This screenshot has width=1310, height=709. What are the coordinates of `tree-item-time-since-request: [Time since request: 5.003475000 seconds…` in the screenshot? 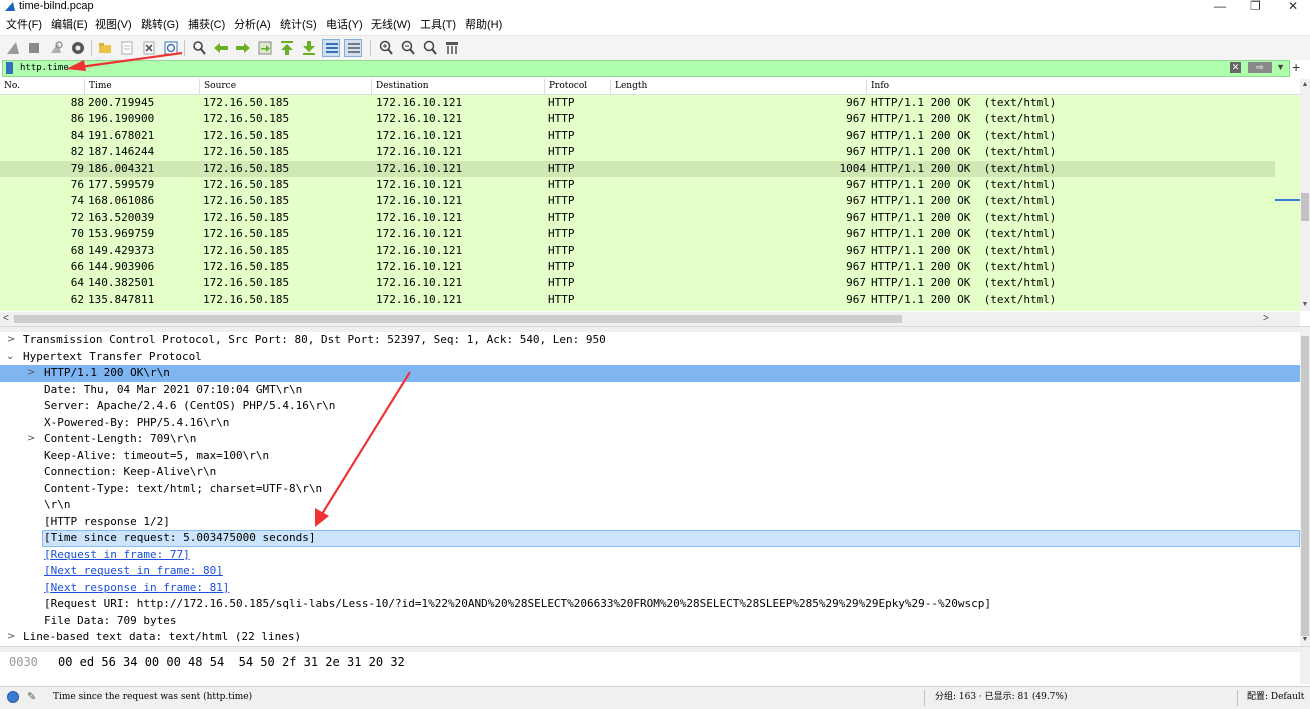 It's located at (671, 538).